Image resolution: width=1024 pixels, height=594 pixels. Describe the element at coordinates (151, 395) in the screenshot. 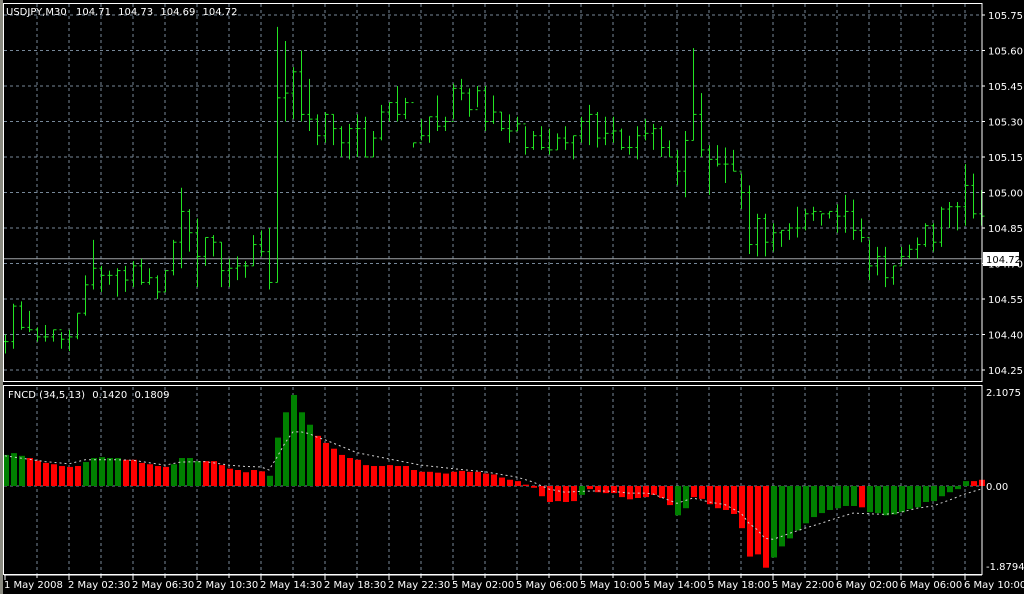

I see `indicator-value-2: 0.1809` at that location.